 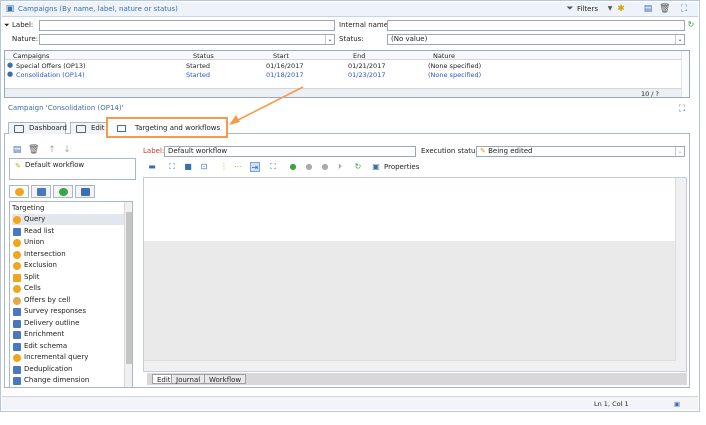 What do you see at coordinates (17, 324) in the screenshot?
I see `delivery-outline-icon` at bounding box center [17, 324].